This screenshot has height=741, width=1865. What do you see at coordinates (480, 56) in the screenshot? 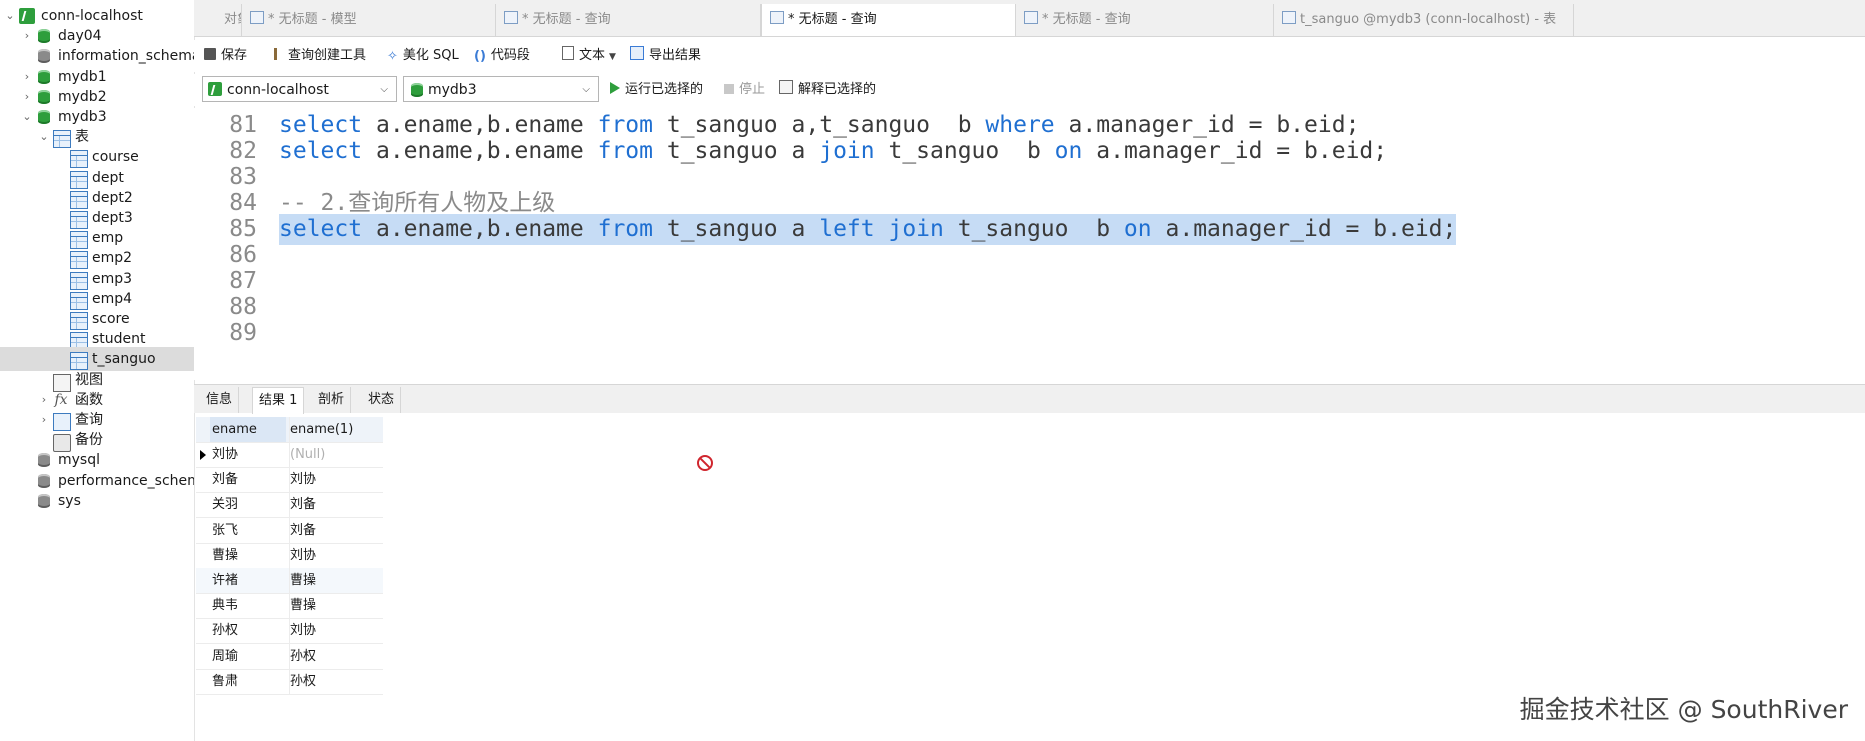
I see `snippet-icon: ()` at bounding box center [480, 56].